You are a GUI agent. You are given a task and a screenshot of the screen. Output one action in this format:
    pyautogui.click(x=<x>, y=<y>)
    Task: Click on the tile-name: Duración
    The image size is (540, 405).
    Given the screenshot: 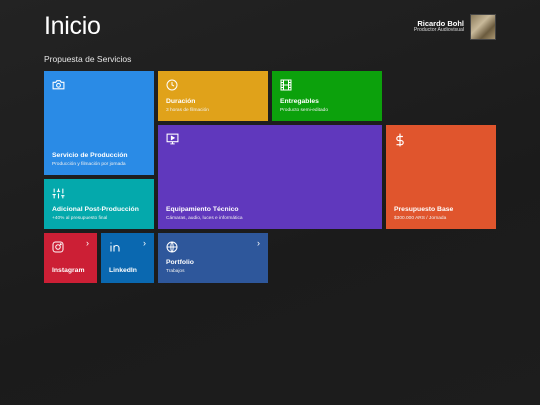 What is the action you would take?
    pyautogui.click(x=181, y=101)
    